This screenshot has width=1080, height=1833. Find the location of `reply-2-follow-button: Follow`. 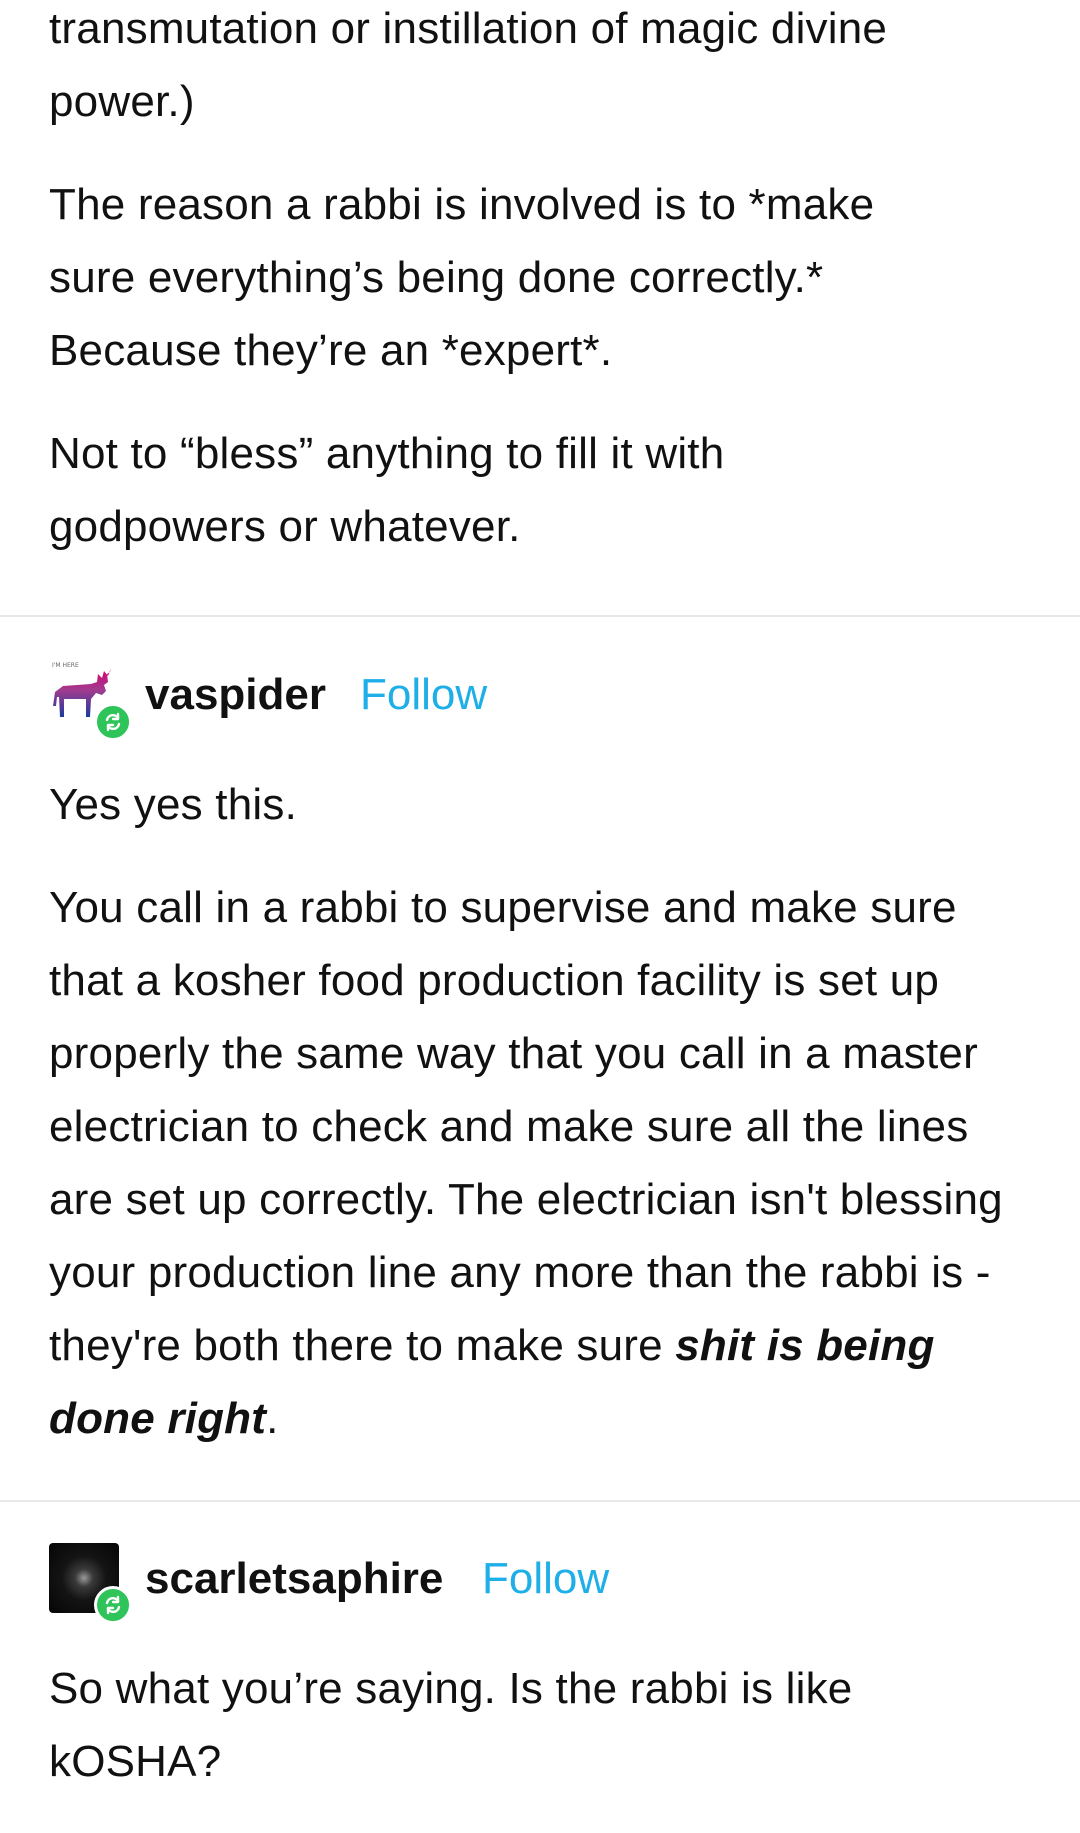

reply-2-follow-button: Follow is located at coordinates (545, 1579).